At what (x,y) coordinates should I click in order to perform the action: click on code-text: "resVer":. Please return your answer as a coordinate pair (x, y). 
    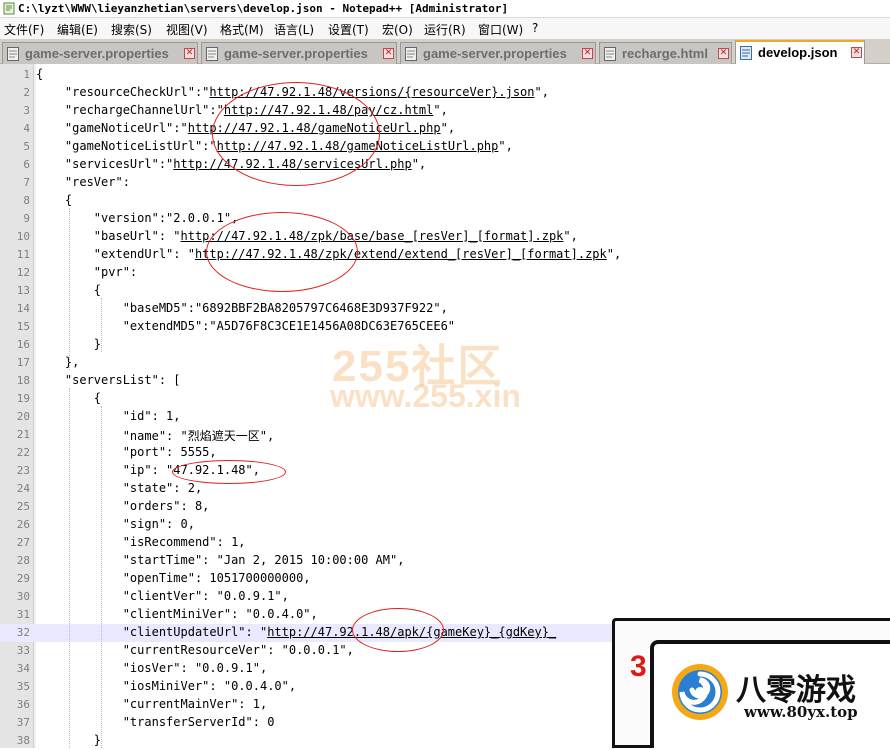
    Looking at the image, I should click on (83, 182).